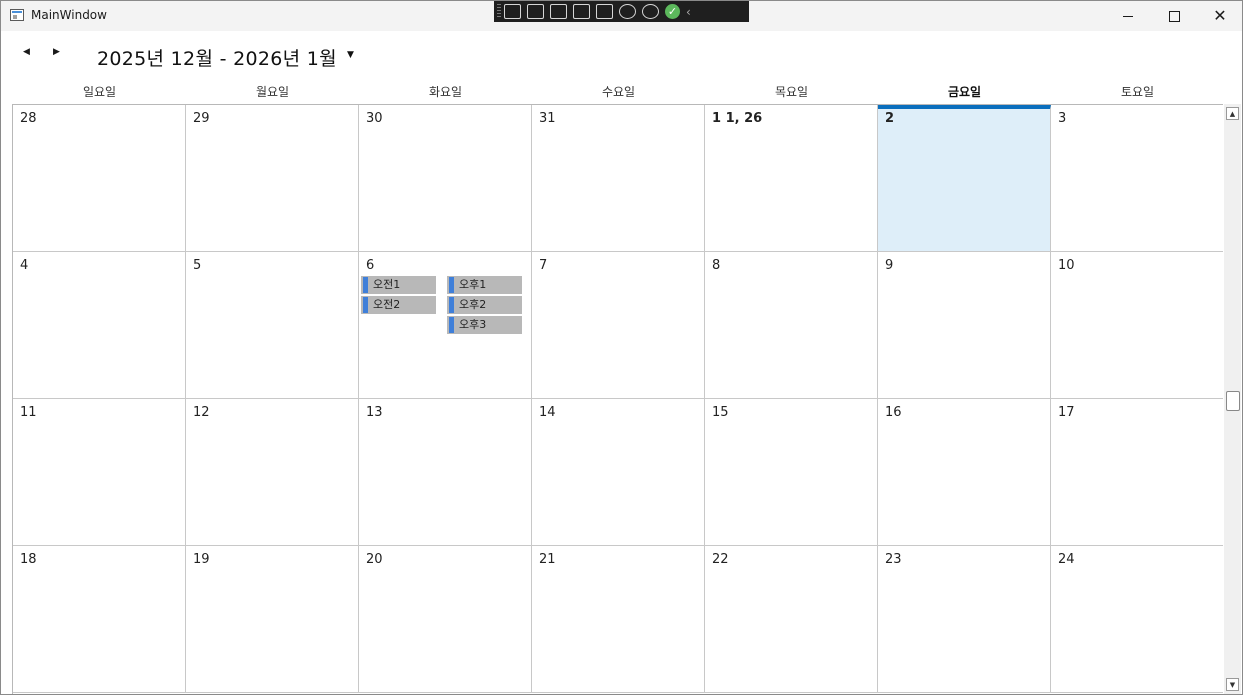 This screenshot has width=1243, height=695. Describe the element at coordinates (374, 412) in the screenshot. I see `day-number: 13` at that location.